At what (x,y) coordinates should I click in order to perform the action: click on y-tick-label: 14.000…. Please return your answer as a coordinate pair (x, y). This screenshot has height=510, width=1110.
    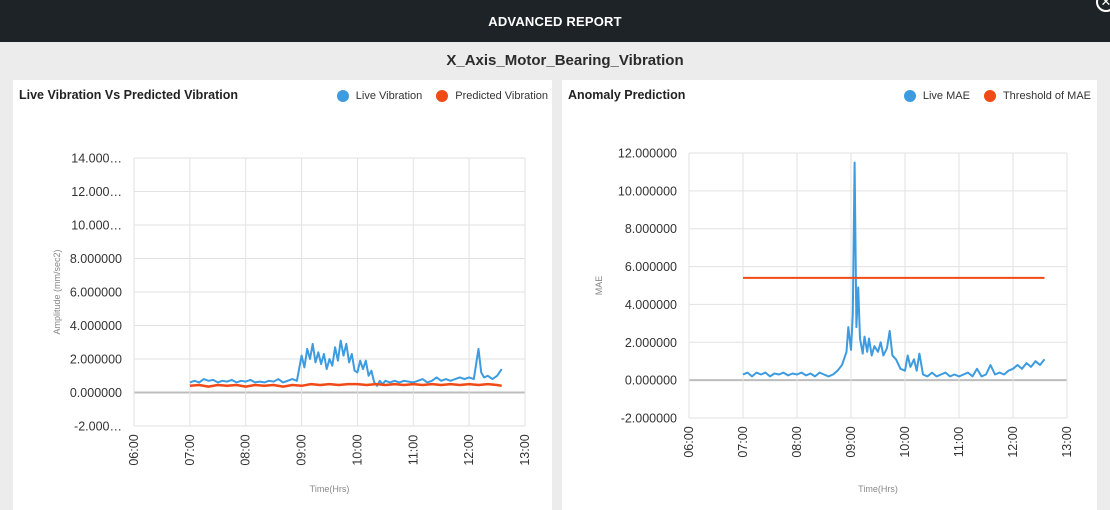
    Looking at the image, I should click on (96, 159).